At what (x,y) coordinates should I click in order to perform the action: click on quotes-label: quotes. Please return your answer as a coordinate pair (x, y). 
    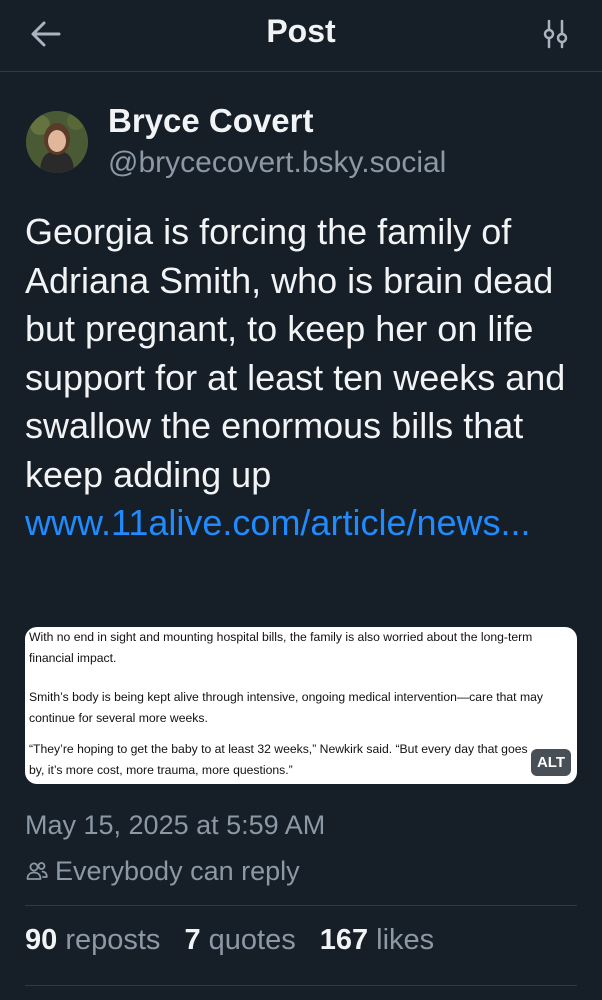
    Looking at the image, I should click on (252, 940).